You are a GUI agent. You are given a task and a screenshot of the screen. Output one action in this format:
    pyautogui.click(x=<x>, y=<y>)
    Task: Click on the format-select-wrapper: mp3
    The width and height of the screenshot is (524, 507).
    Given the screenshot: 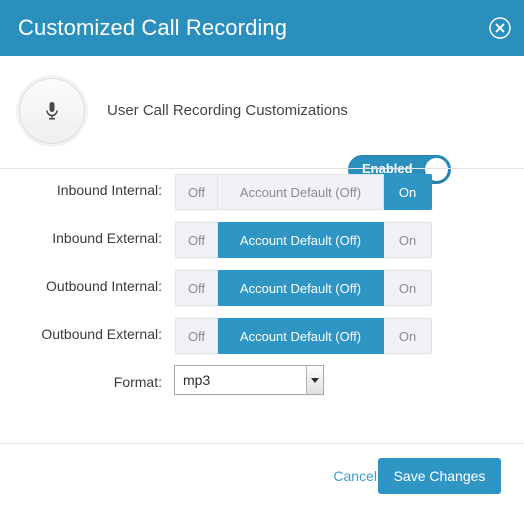 What is the action you would take?
    pyautogui.click(x=249, y=380)
    